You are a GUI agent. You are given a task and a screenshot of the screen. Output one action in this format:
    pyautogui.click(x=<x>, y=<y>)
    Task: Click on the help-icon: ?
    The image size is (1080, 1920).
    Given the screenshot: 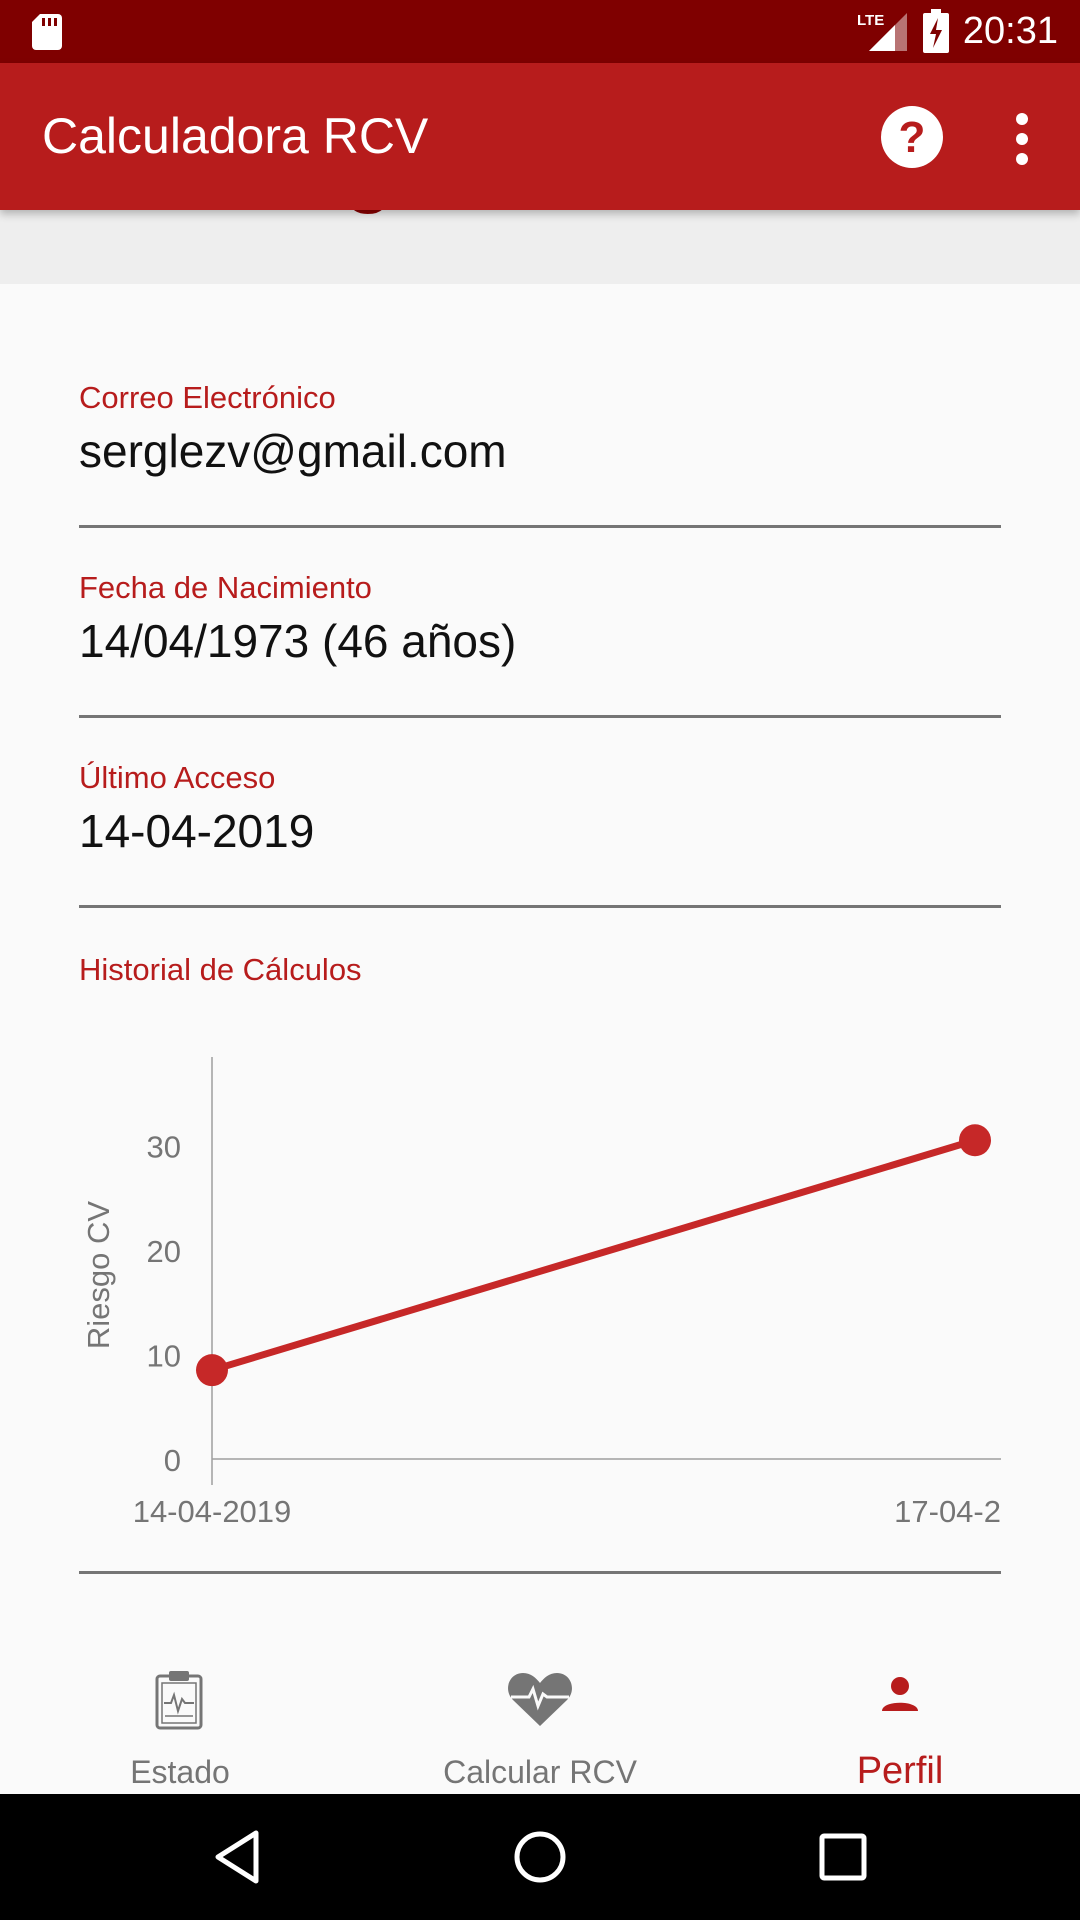 What is the action you would take?
    pyautogui.click(x=912, y=137)
    